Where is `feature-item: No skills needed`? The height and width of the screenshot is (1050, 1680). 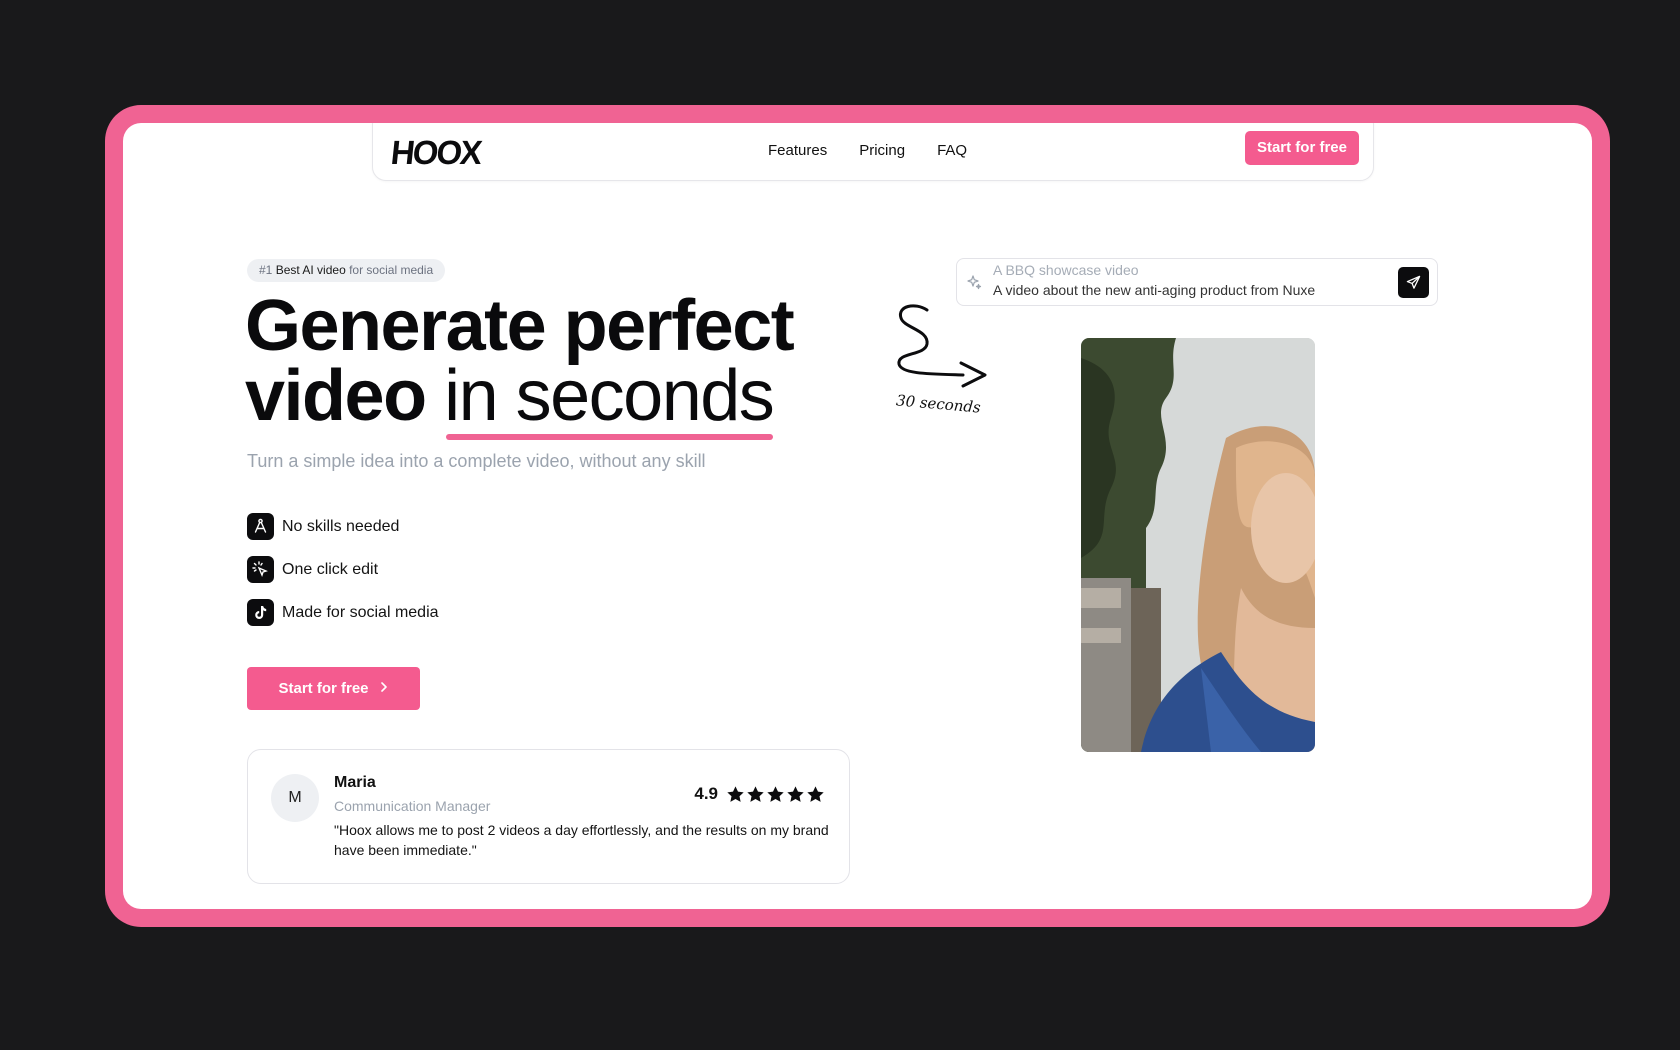 feature-item: No skills needed is located at coordinates (343, 526).